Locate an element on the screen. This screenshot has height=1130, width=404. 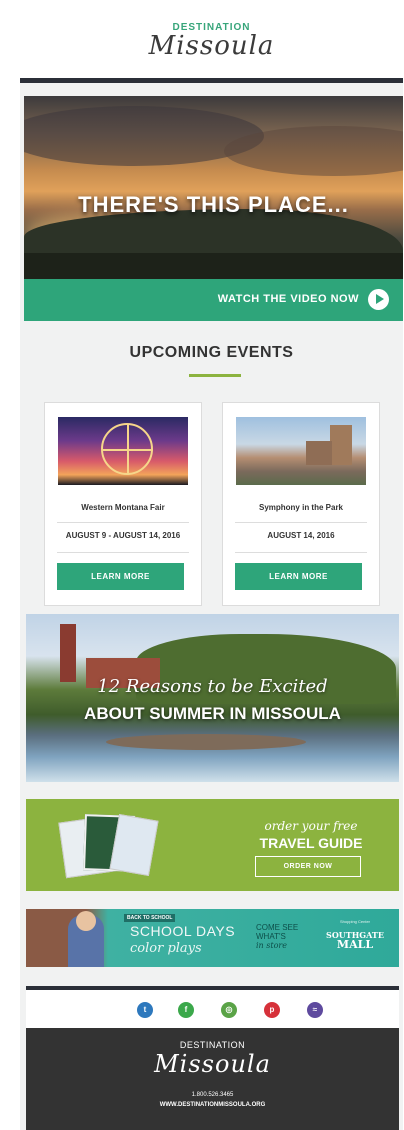
come-line: in store is located at coordinates (271, 945).